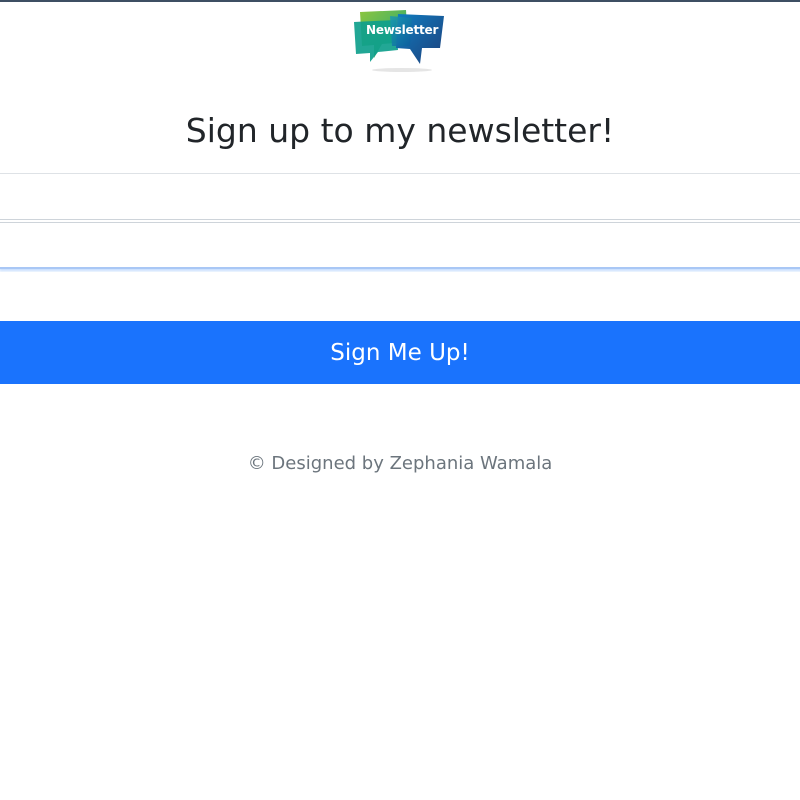 This screenshot has height=800, width=800. What do you see at coordinates (400, 295) in the screenshot?
I see `email-field` at bounding box center [400, 295].